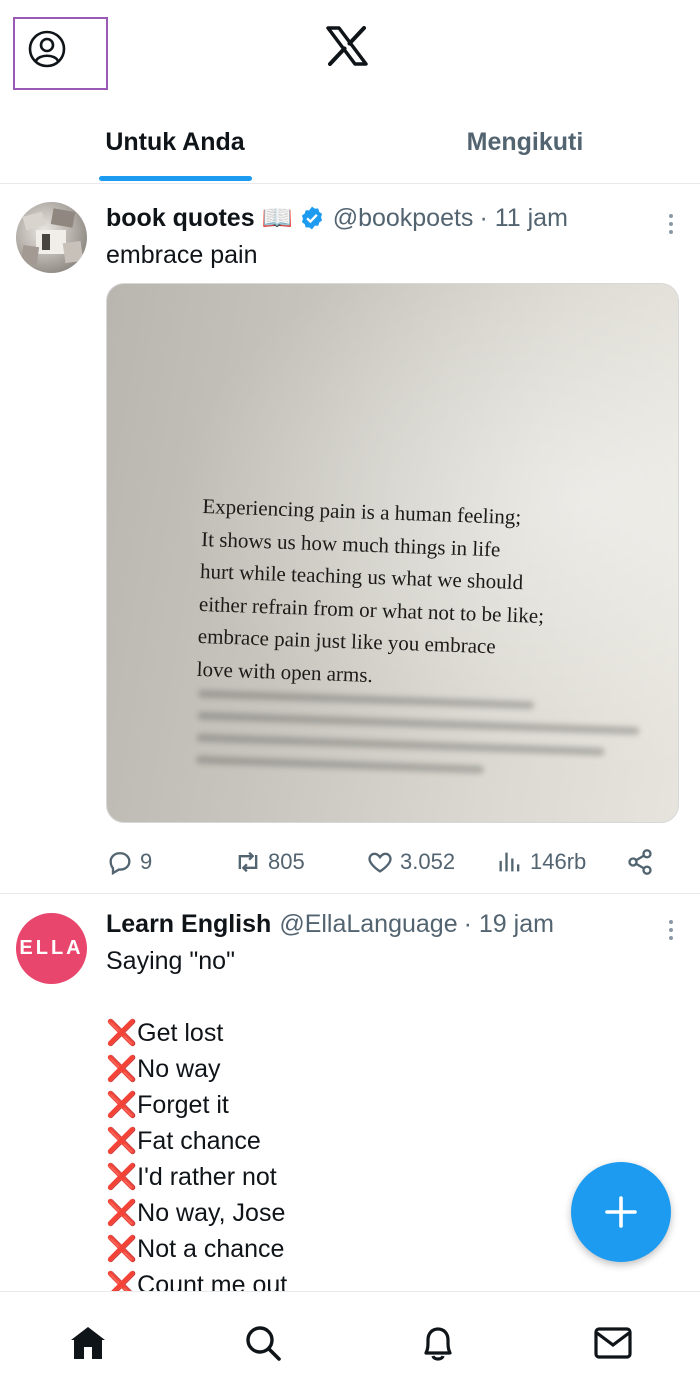  I want to click on active-tab-indicator, so click(175, 178).